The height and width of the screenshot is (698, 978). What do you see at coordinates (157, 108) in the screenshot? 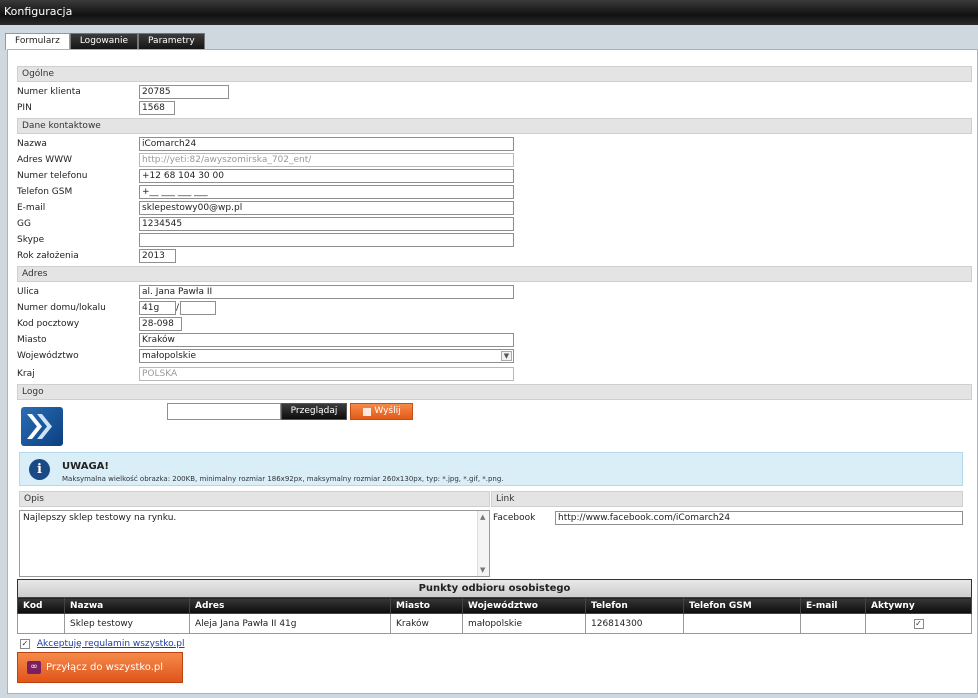
I see `pin-input: 1568` at bounding box center [157, 108].